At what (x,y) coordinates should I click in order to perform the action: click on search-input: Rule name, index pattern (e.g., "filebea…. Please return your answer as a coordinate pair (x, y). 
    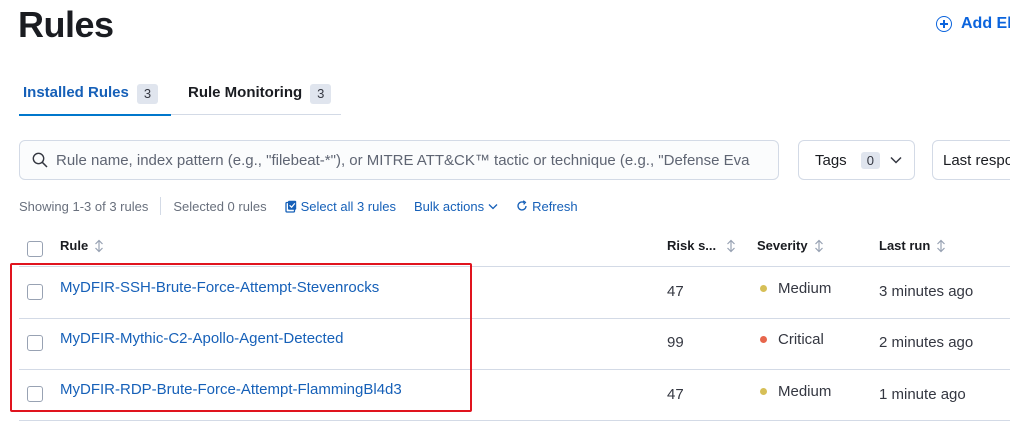
    Looking at the image, I should click on (403, 160).